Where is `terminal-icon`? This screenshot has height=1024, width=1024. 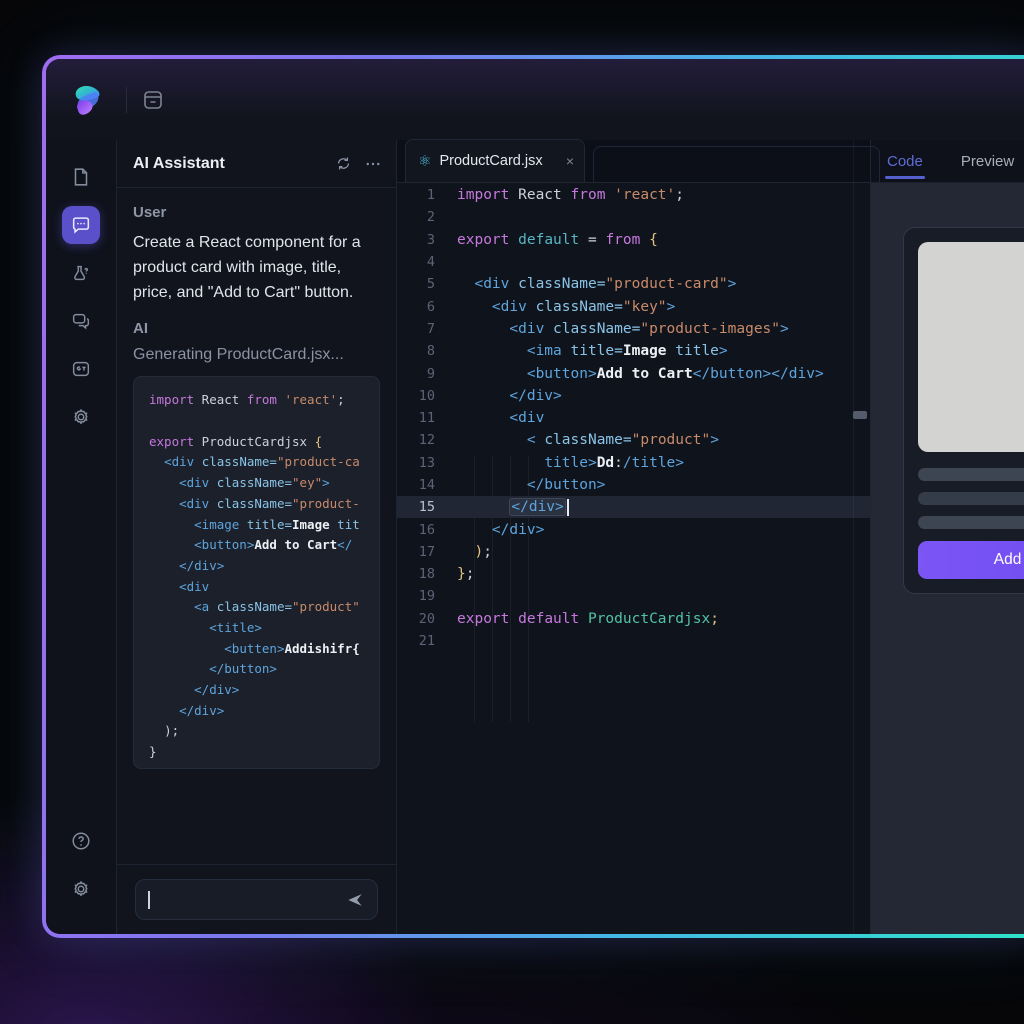
terminal-icon is located at coordinates (81, 369).